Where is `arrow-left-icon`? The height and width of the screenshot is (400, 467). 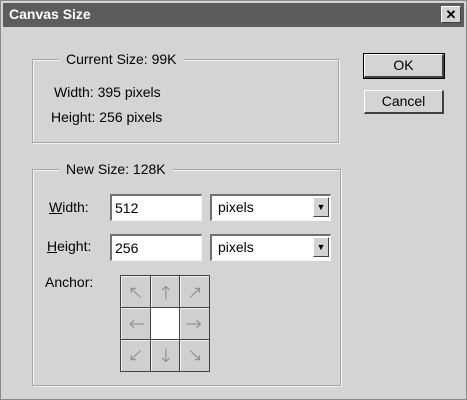
arrow-left-icon is located at coordinates (137, 324).